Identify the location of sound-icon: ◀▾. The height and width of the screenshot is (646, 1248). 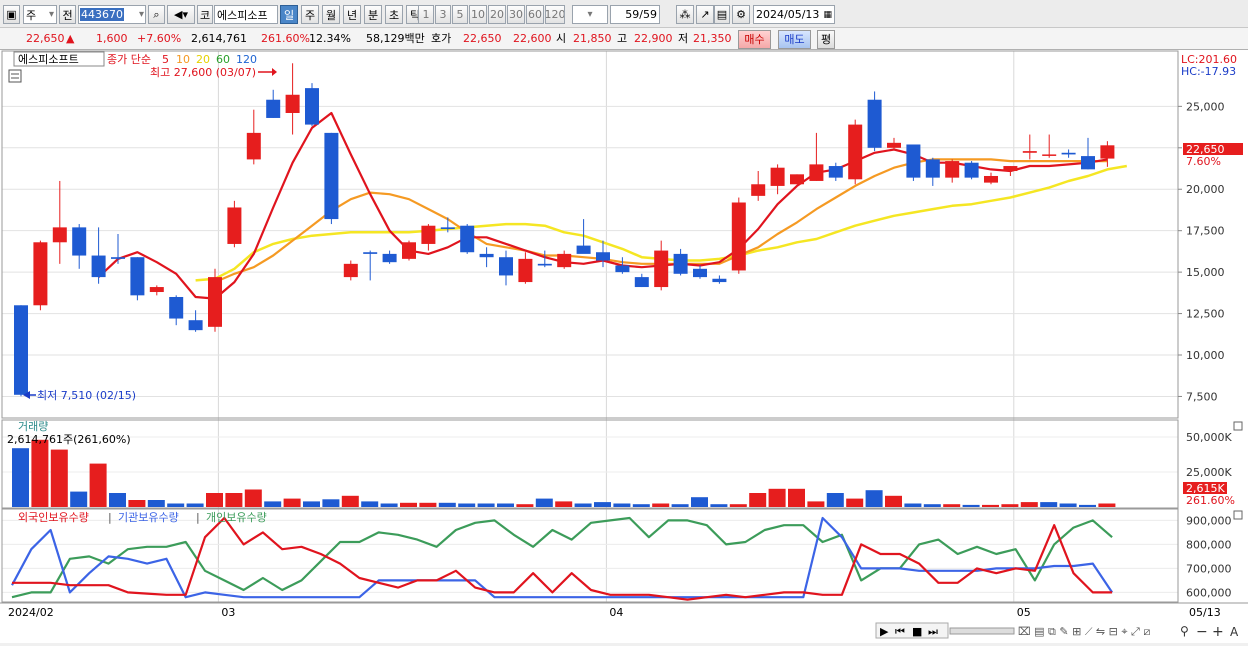
(181, 14).